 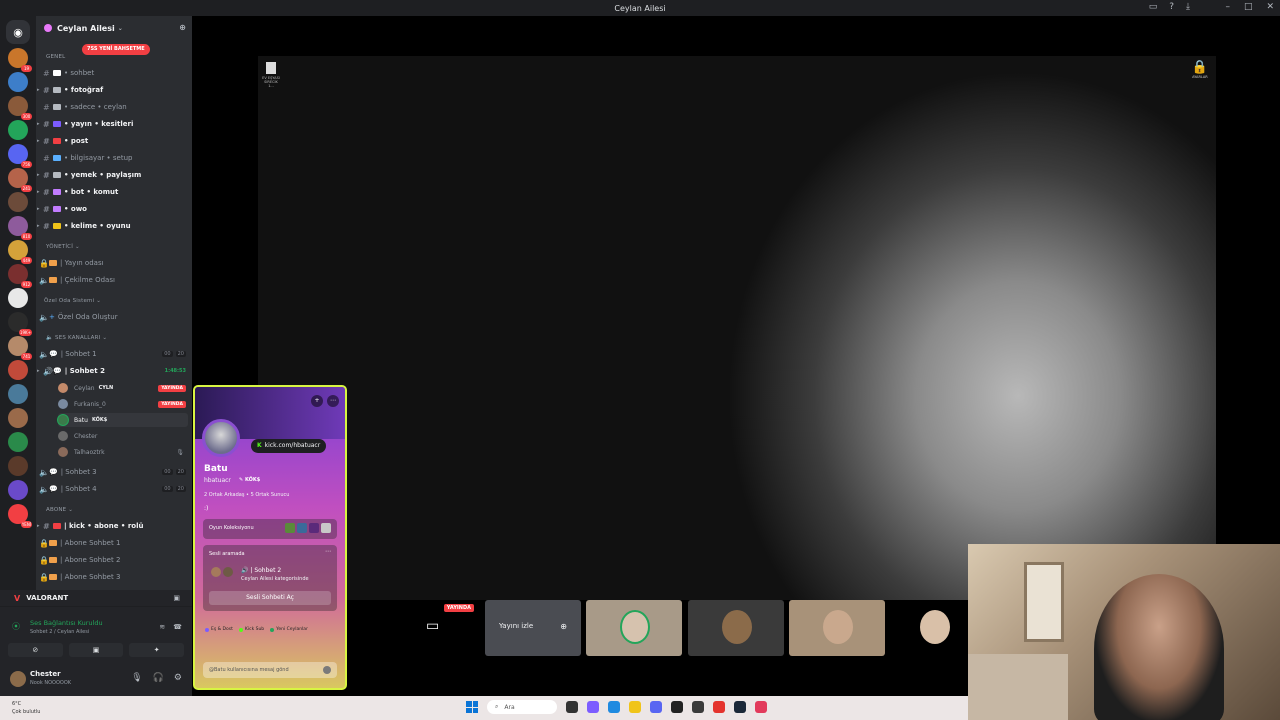 What do you see at coordinates (20, 180) in the screenshot?
I see `server-icon: 241` at bounding box center [20, 180].